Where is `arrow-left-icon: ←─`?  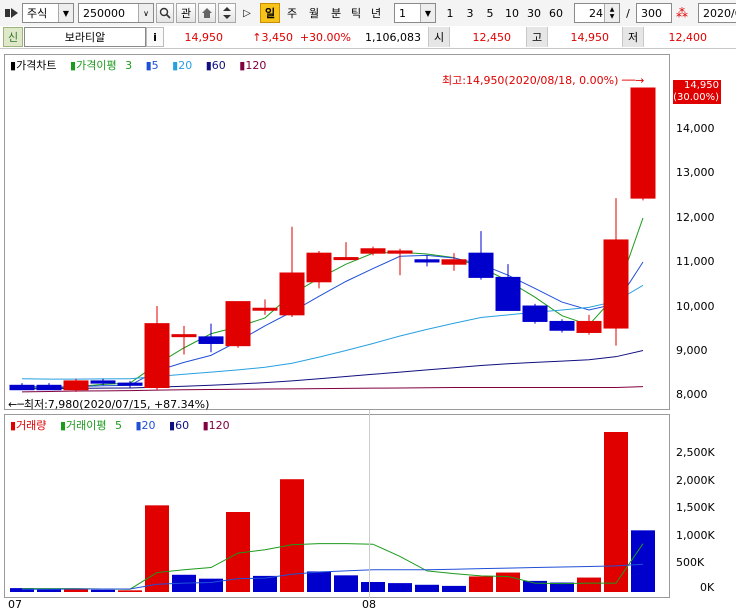
arrow-left-icon: ←─ is located at coordinates (16, 404).